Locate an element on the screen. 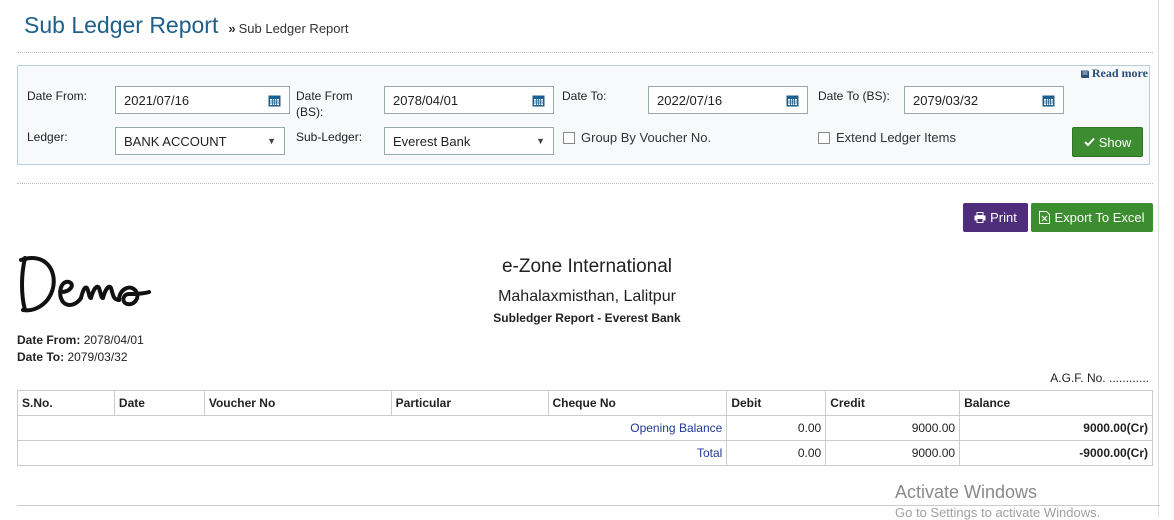 Image resolution: width=1174 pixels, height=520 pixels. column-header: Balance is located at coordinates (1056, 403).